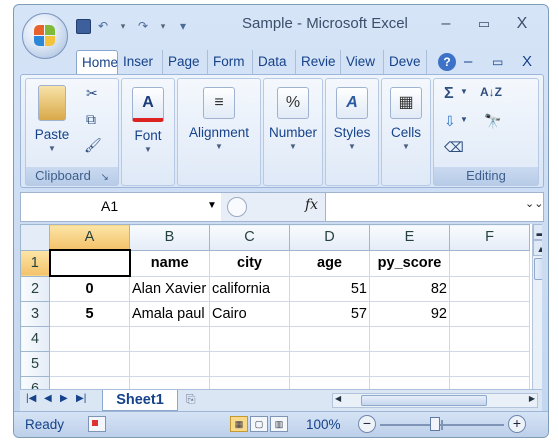 This screenshot has height=444, width=558. Describe the element at coordinates (538, 269) in the screenshot. I see `vertical-scroll-thumb` at that location.